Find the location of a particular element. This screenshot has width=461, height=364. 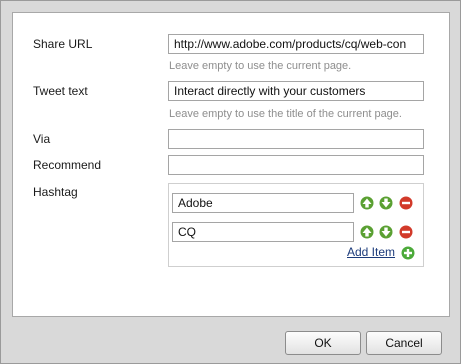

via-field is located at coordinates (296, 139).